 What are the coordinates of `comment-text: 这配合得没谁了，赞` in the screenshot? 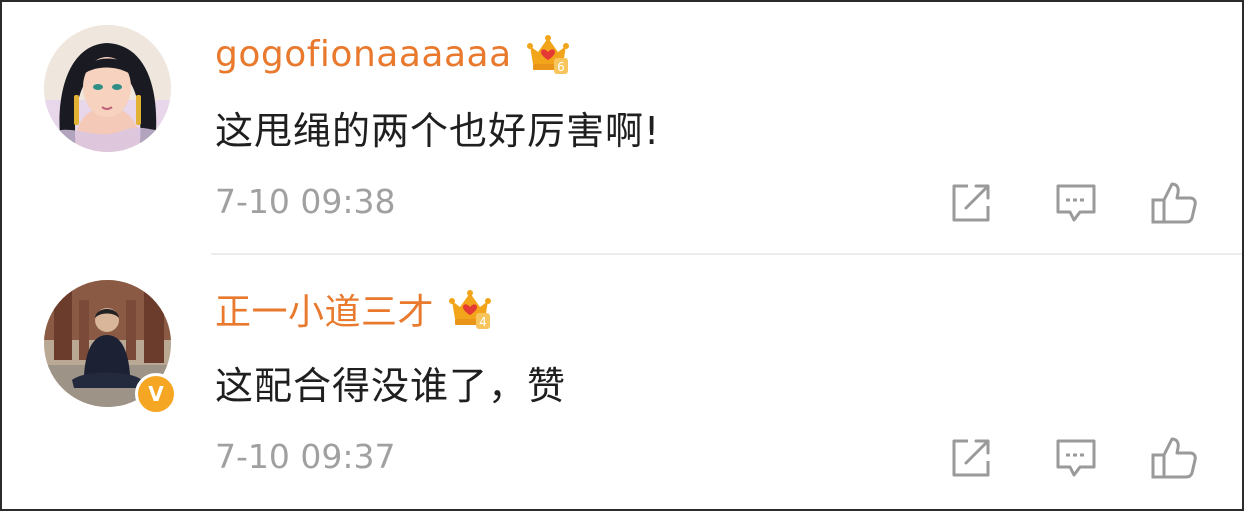 It's located at (391, 386).